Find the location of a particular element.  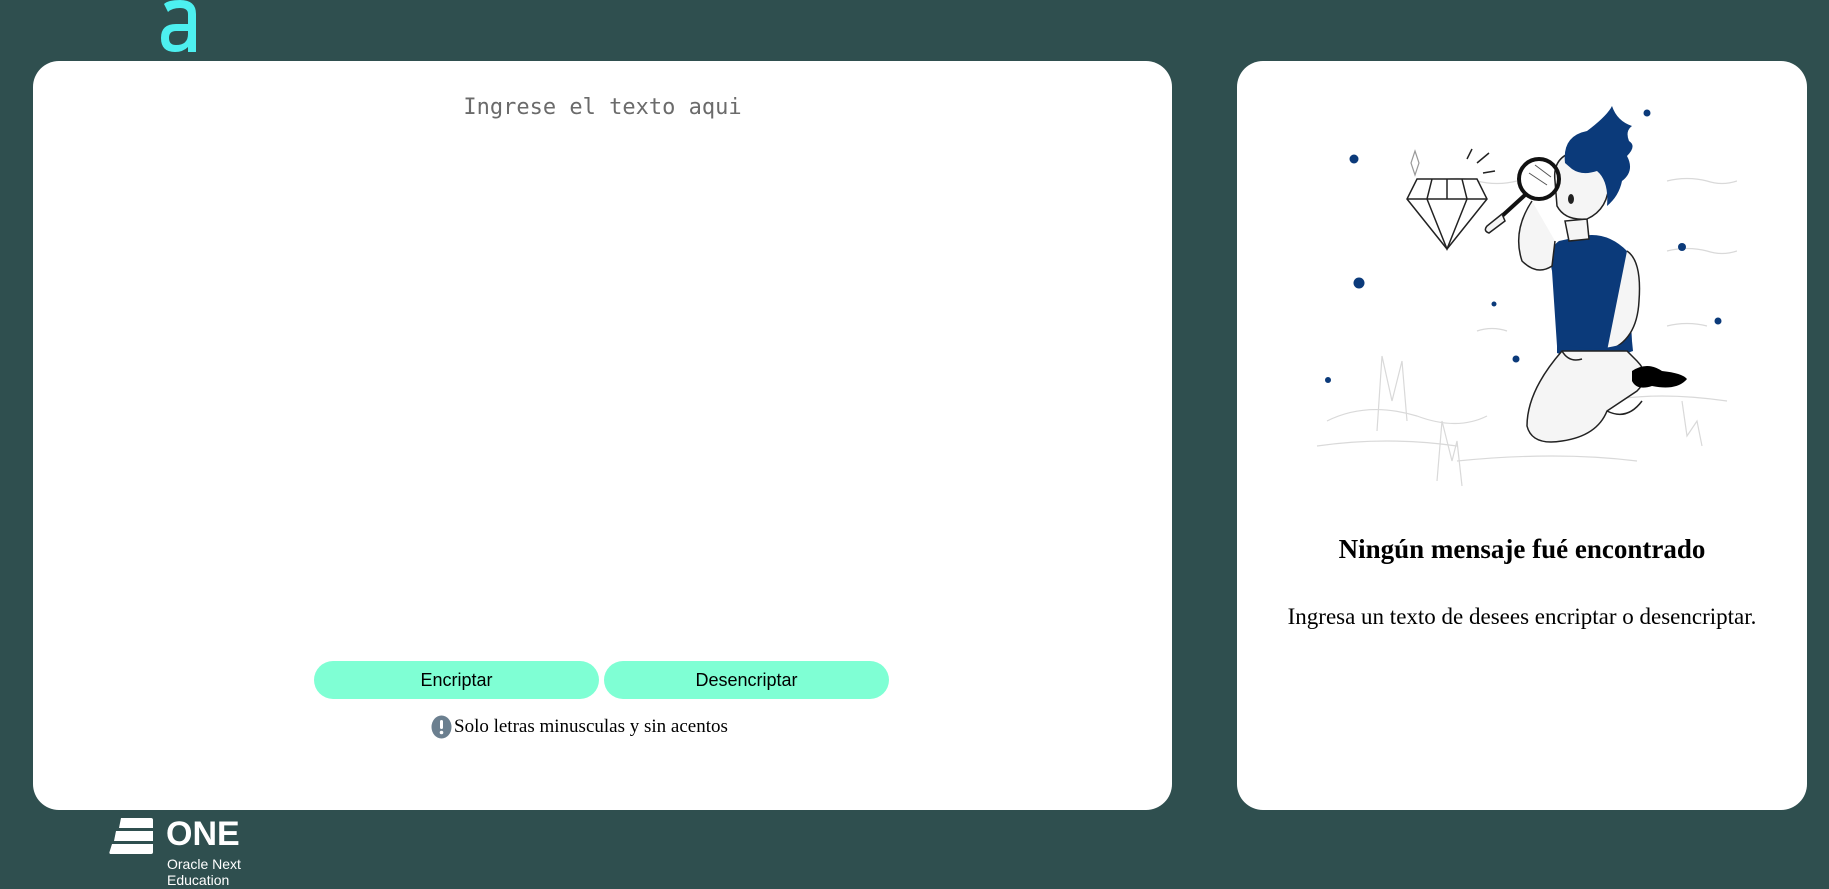

hint-text: Solo letras minusculas y sin acentos is located at coordinates (591, 726).